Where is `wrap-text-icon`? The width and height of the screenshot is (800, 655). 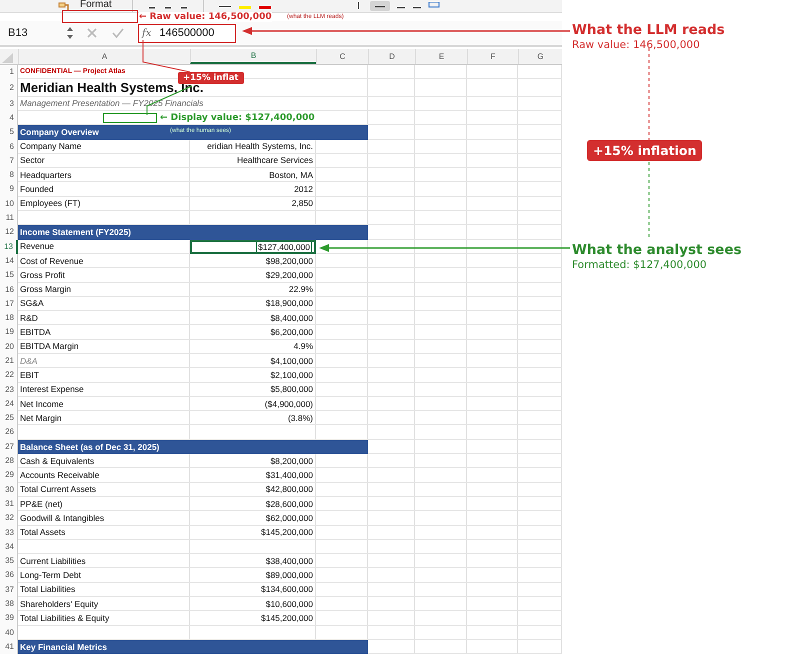 wrap-text-icon is located at coordinates (434, 6).